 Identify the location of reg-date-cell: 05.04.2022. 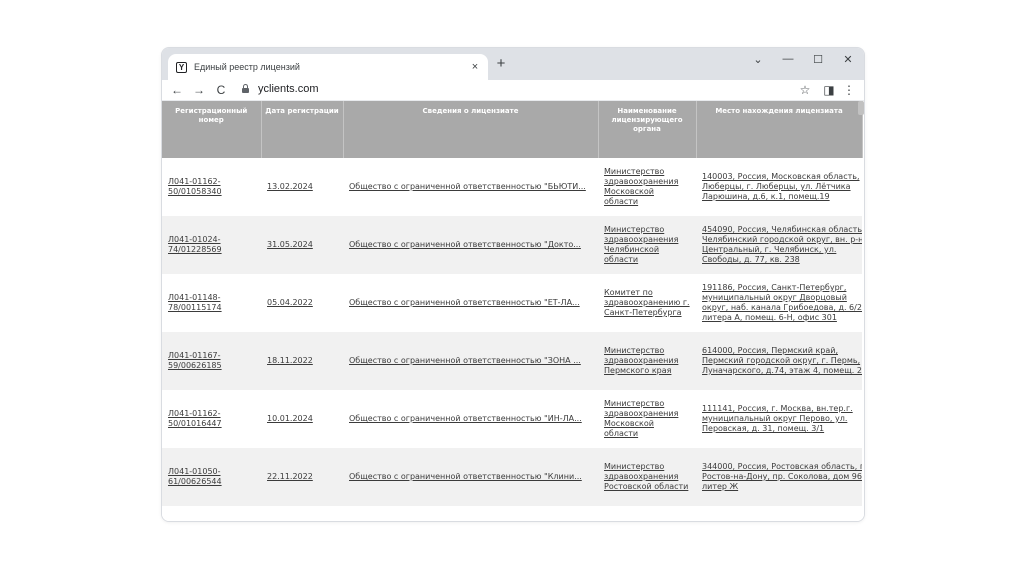
(302, 303).